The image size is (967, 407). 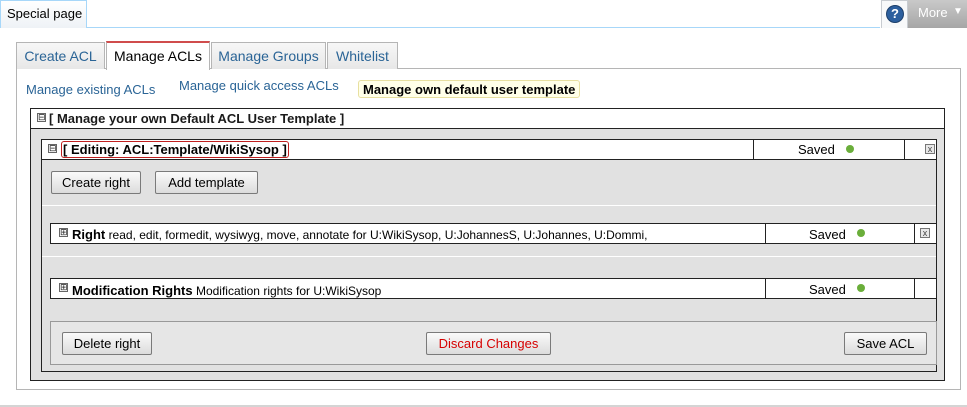 I want to click on subtab-manage-quick-access-acls: Manage quick access ACLs, so click(x=259, y=85).